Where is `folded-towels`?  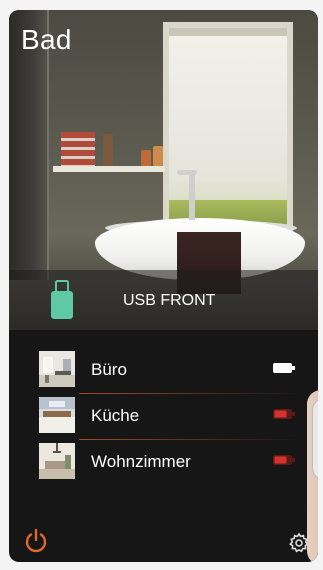 folded-towels is located at coordinates (78, 149).